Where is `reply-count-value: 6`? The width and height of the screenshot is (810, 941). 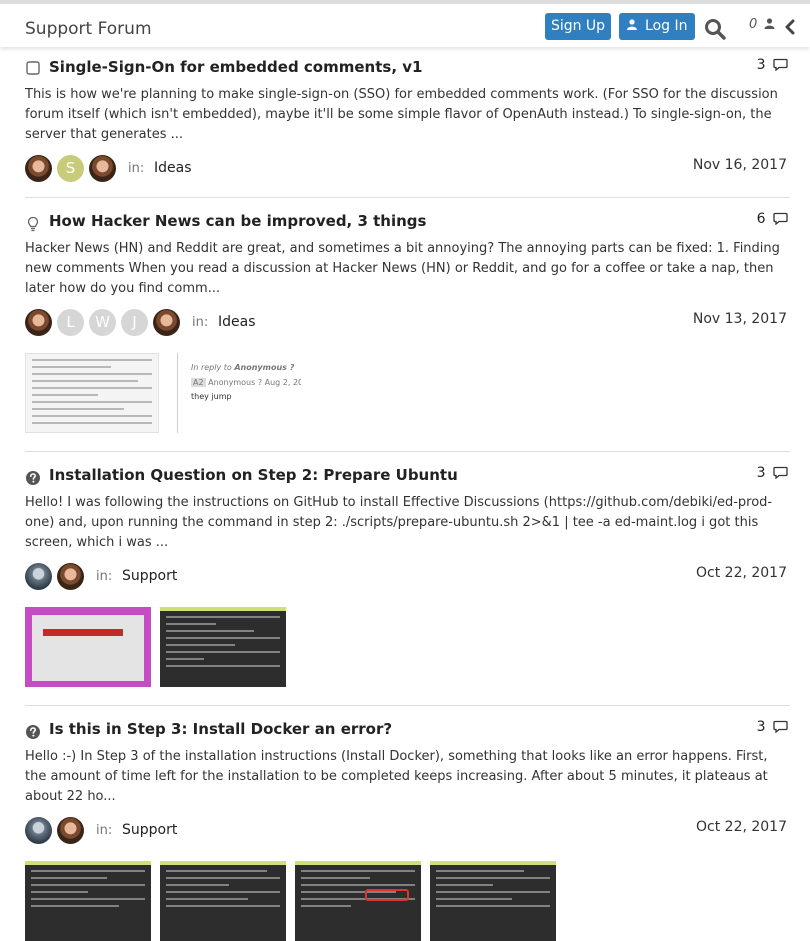 reply-count-value: 6 is located at coordinates (761, 219).